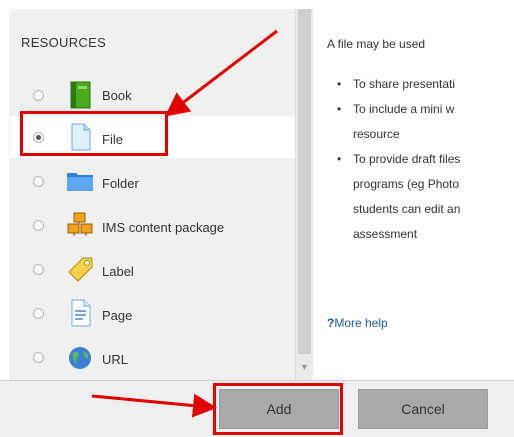  I want to click on resource-item-ims: IMS content package, so click(152, 225).